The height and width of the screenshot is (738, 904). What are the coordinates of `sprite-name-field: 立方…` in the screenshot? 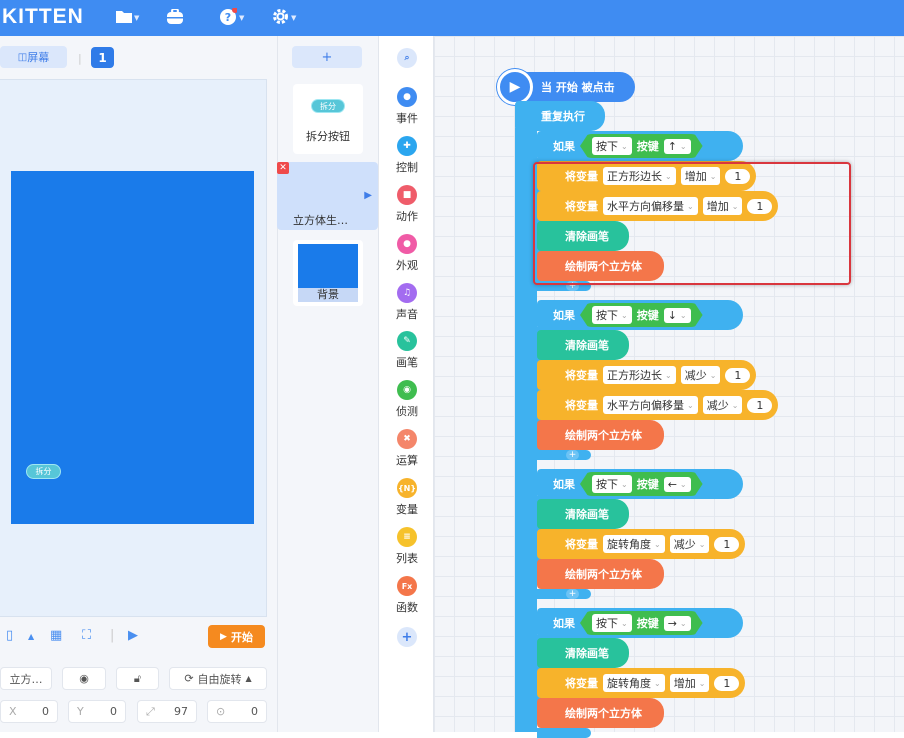 It's located at (26, 678).